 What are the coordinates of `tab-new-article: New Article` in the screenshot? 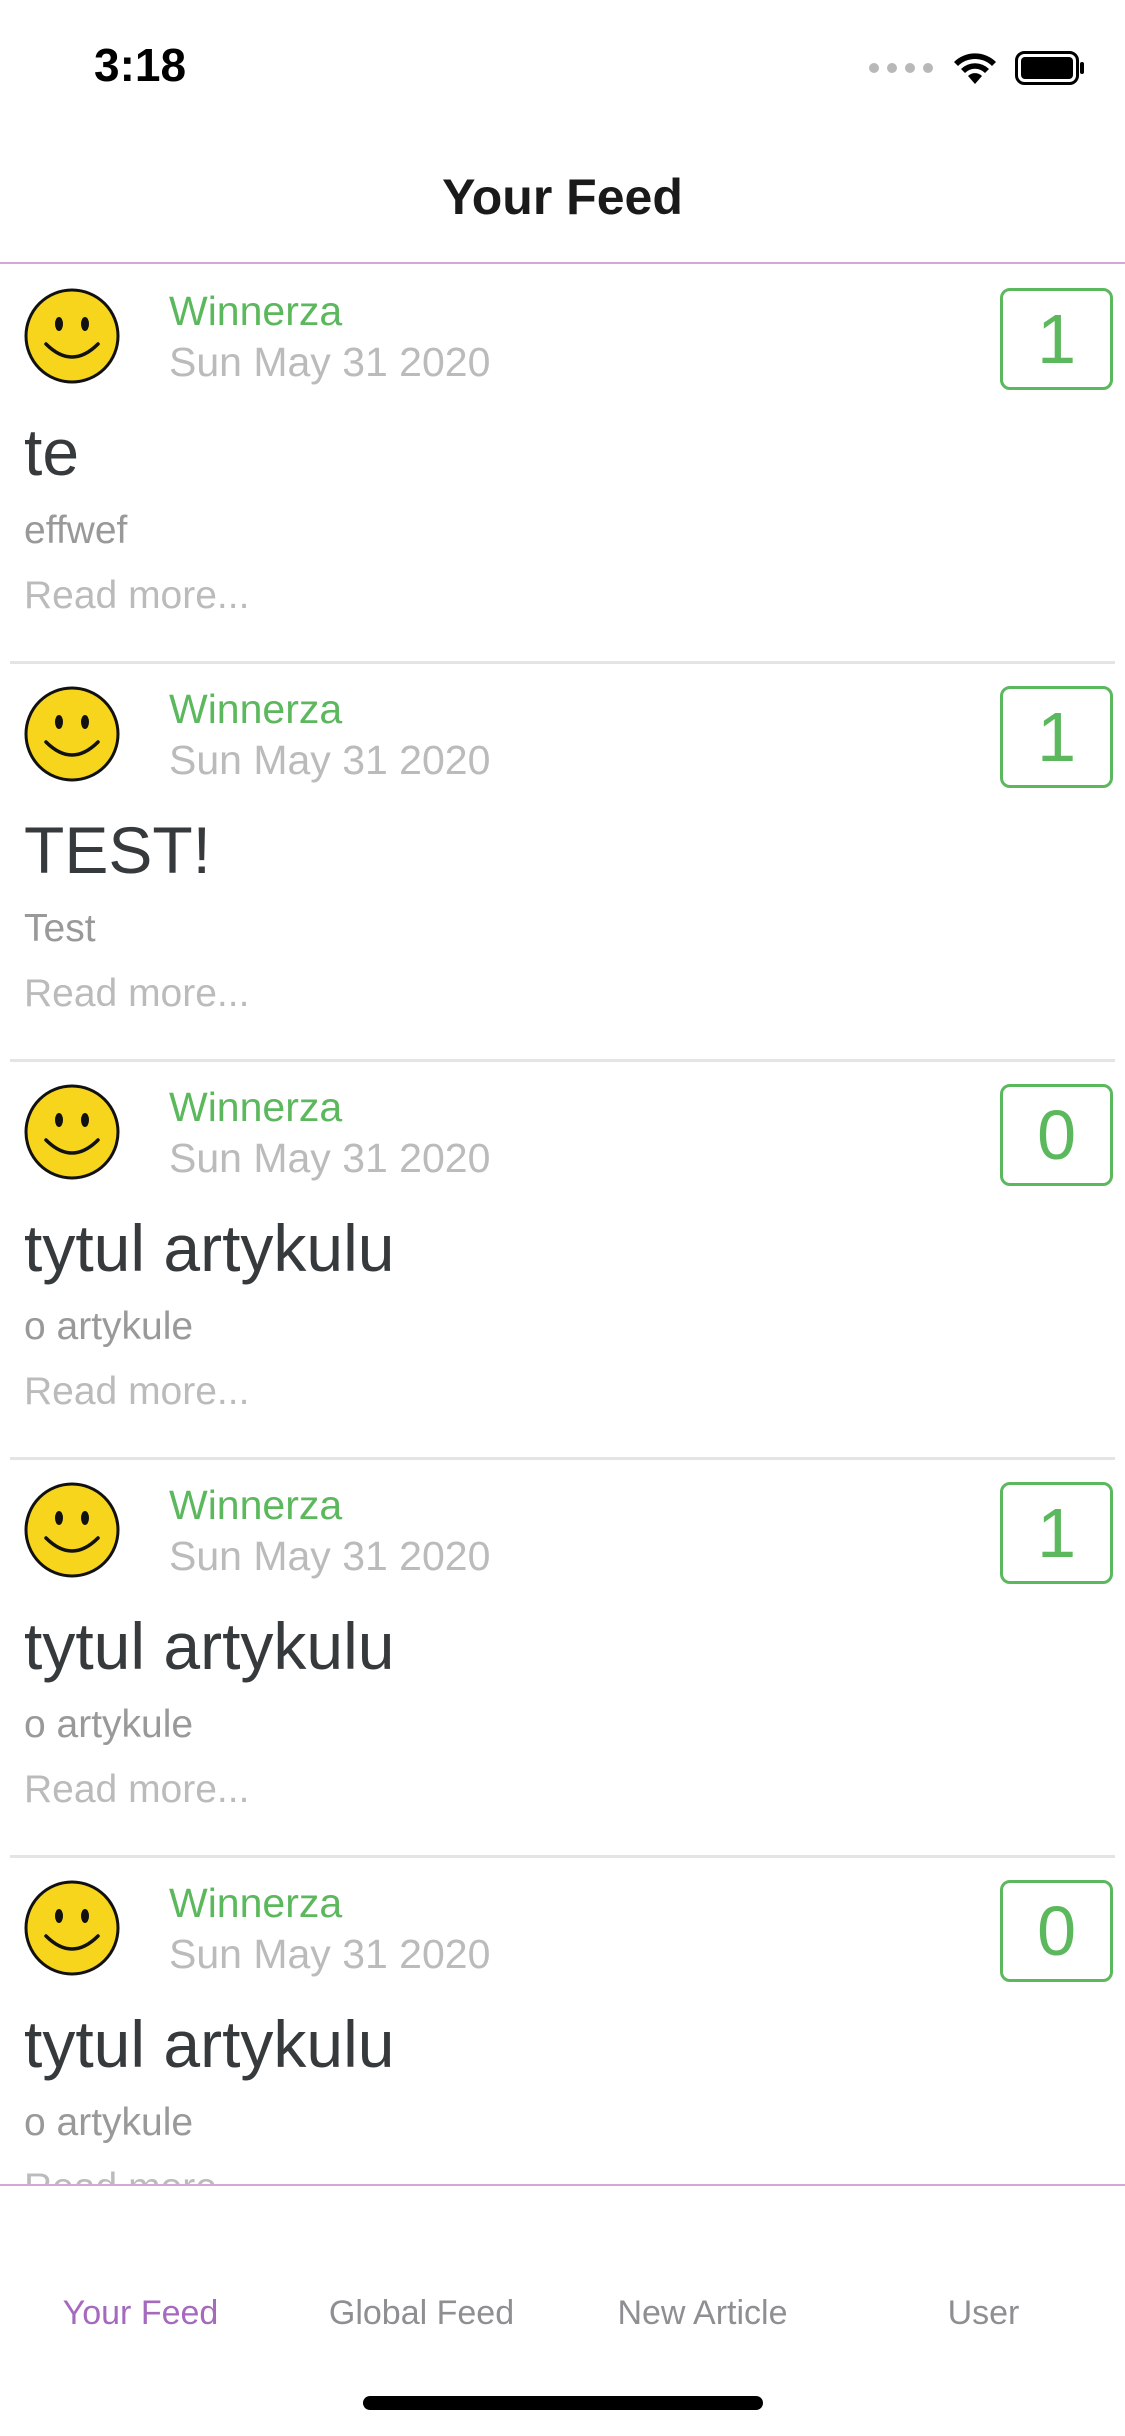 It's located at (702, 2313).